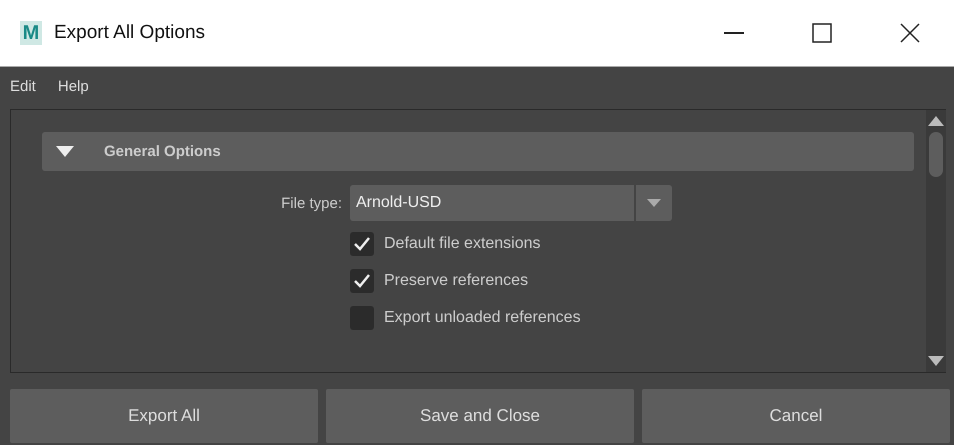 The height and width of the screenshot is (445, 954). I want to click on checkbox-label: Export unloaded references, so click(482, 317).